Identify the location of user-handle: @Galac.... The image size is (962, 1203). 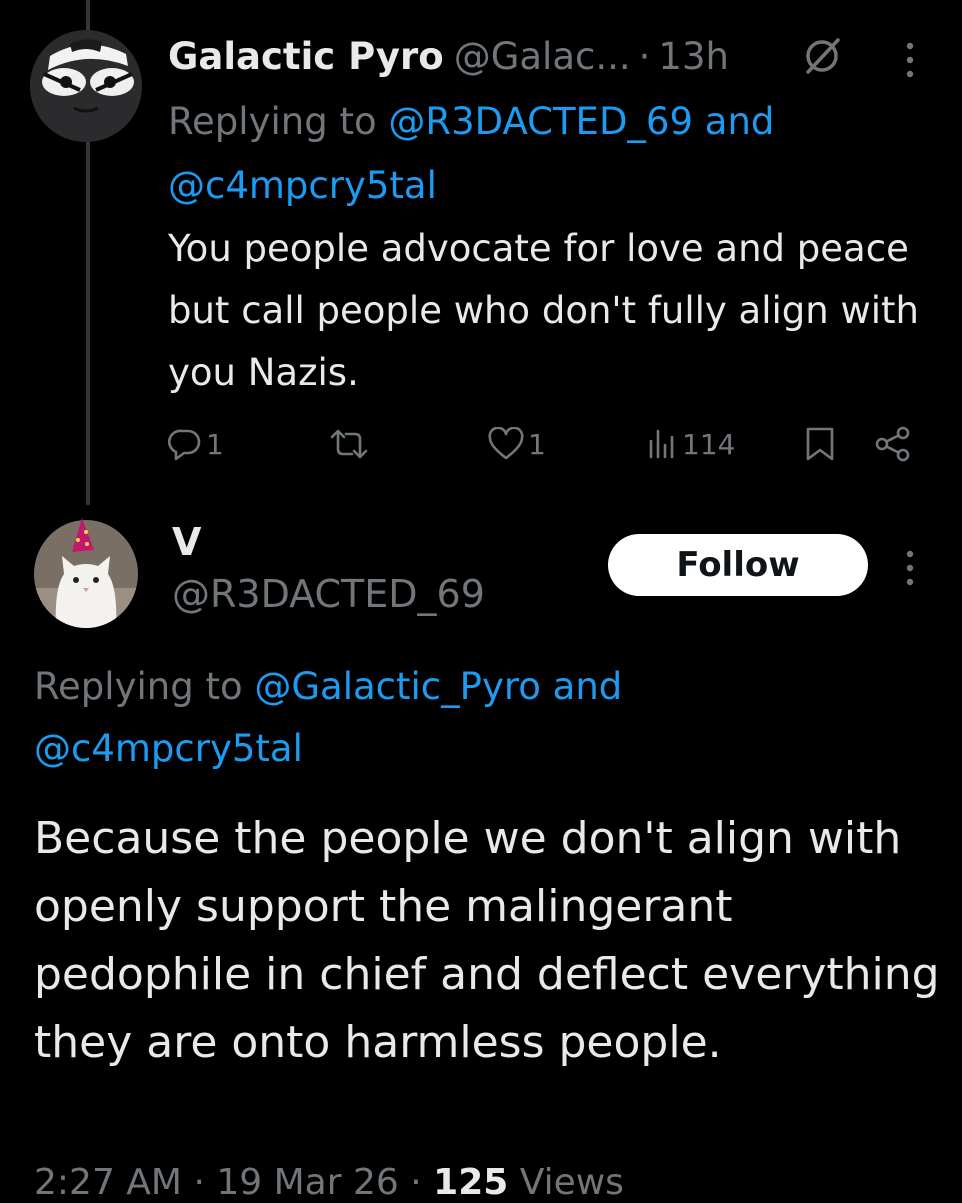
(542, 56).